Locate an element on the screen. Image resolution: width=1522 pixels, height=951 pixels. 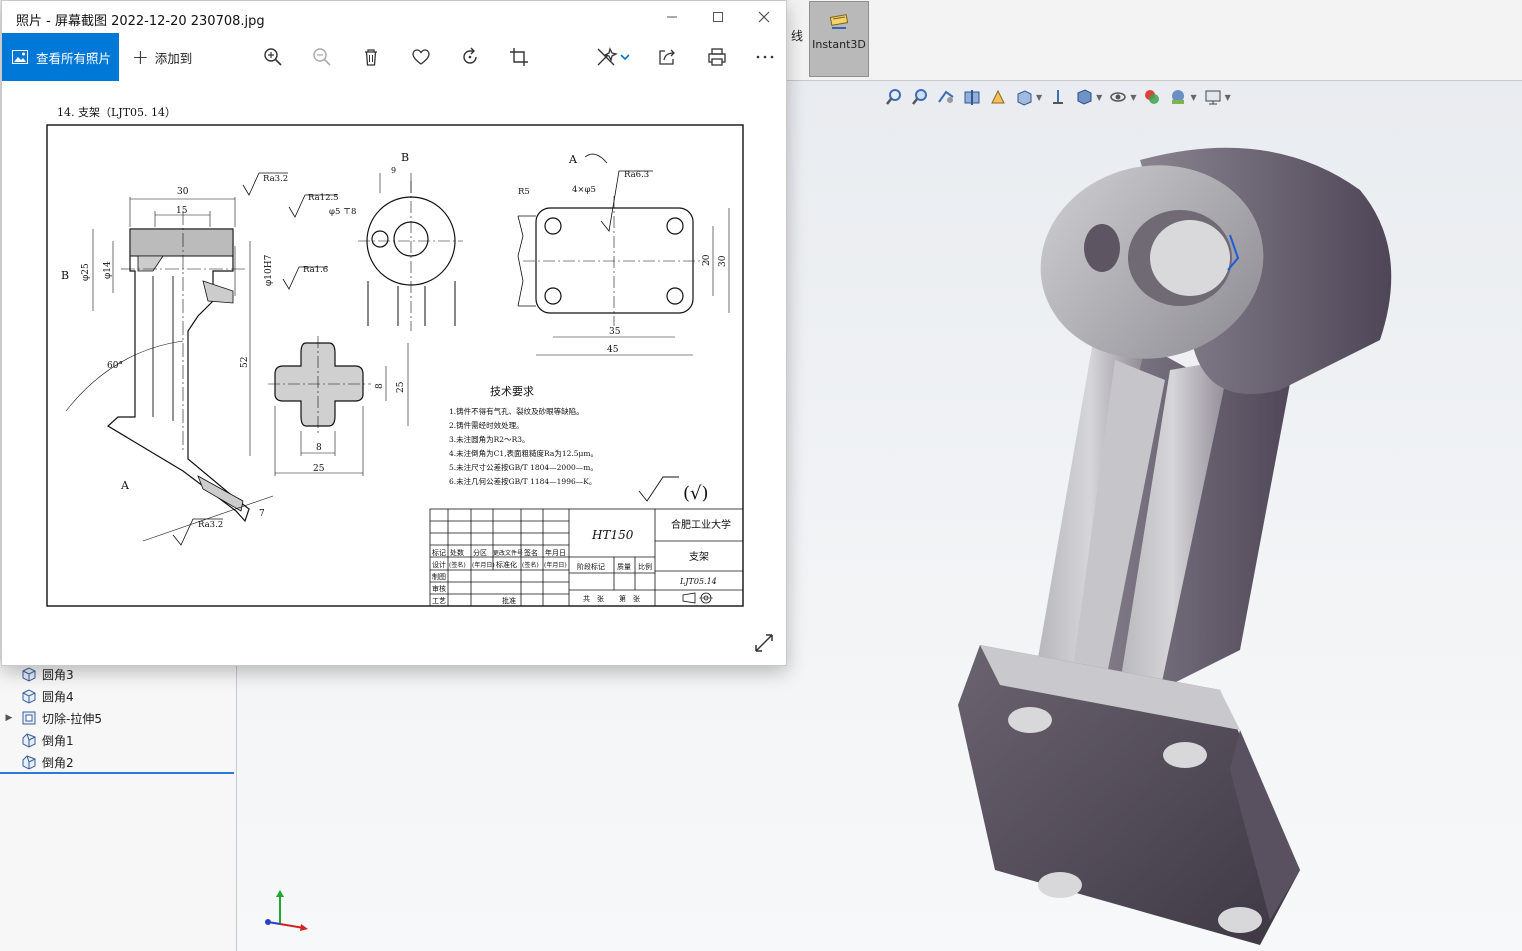
hide-show-dropdown-icon: ▼ is located at coordinates (1099, 97).